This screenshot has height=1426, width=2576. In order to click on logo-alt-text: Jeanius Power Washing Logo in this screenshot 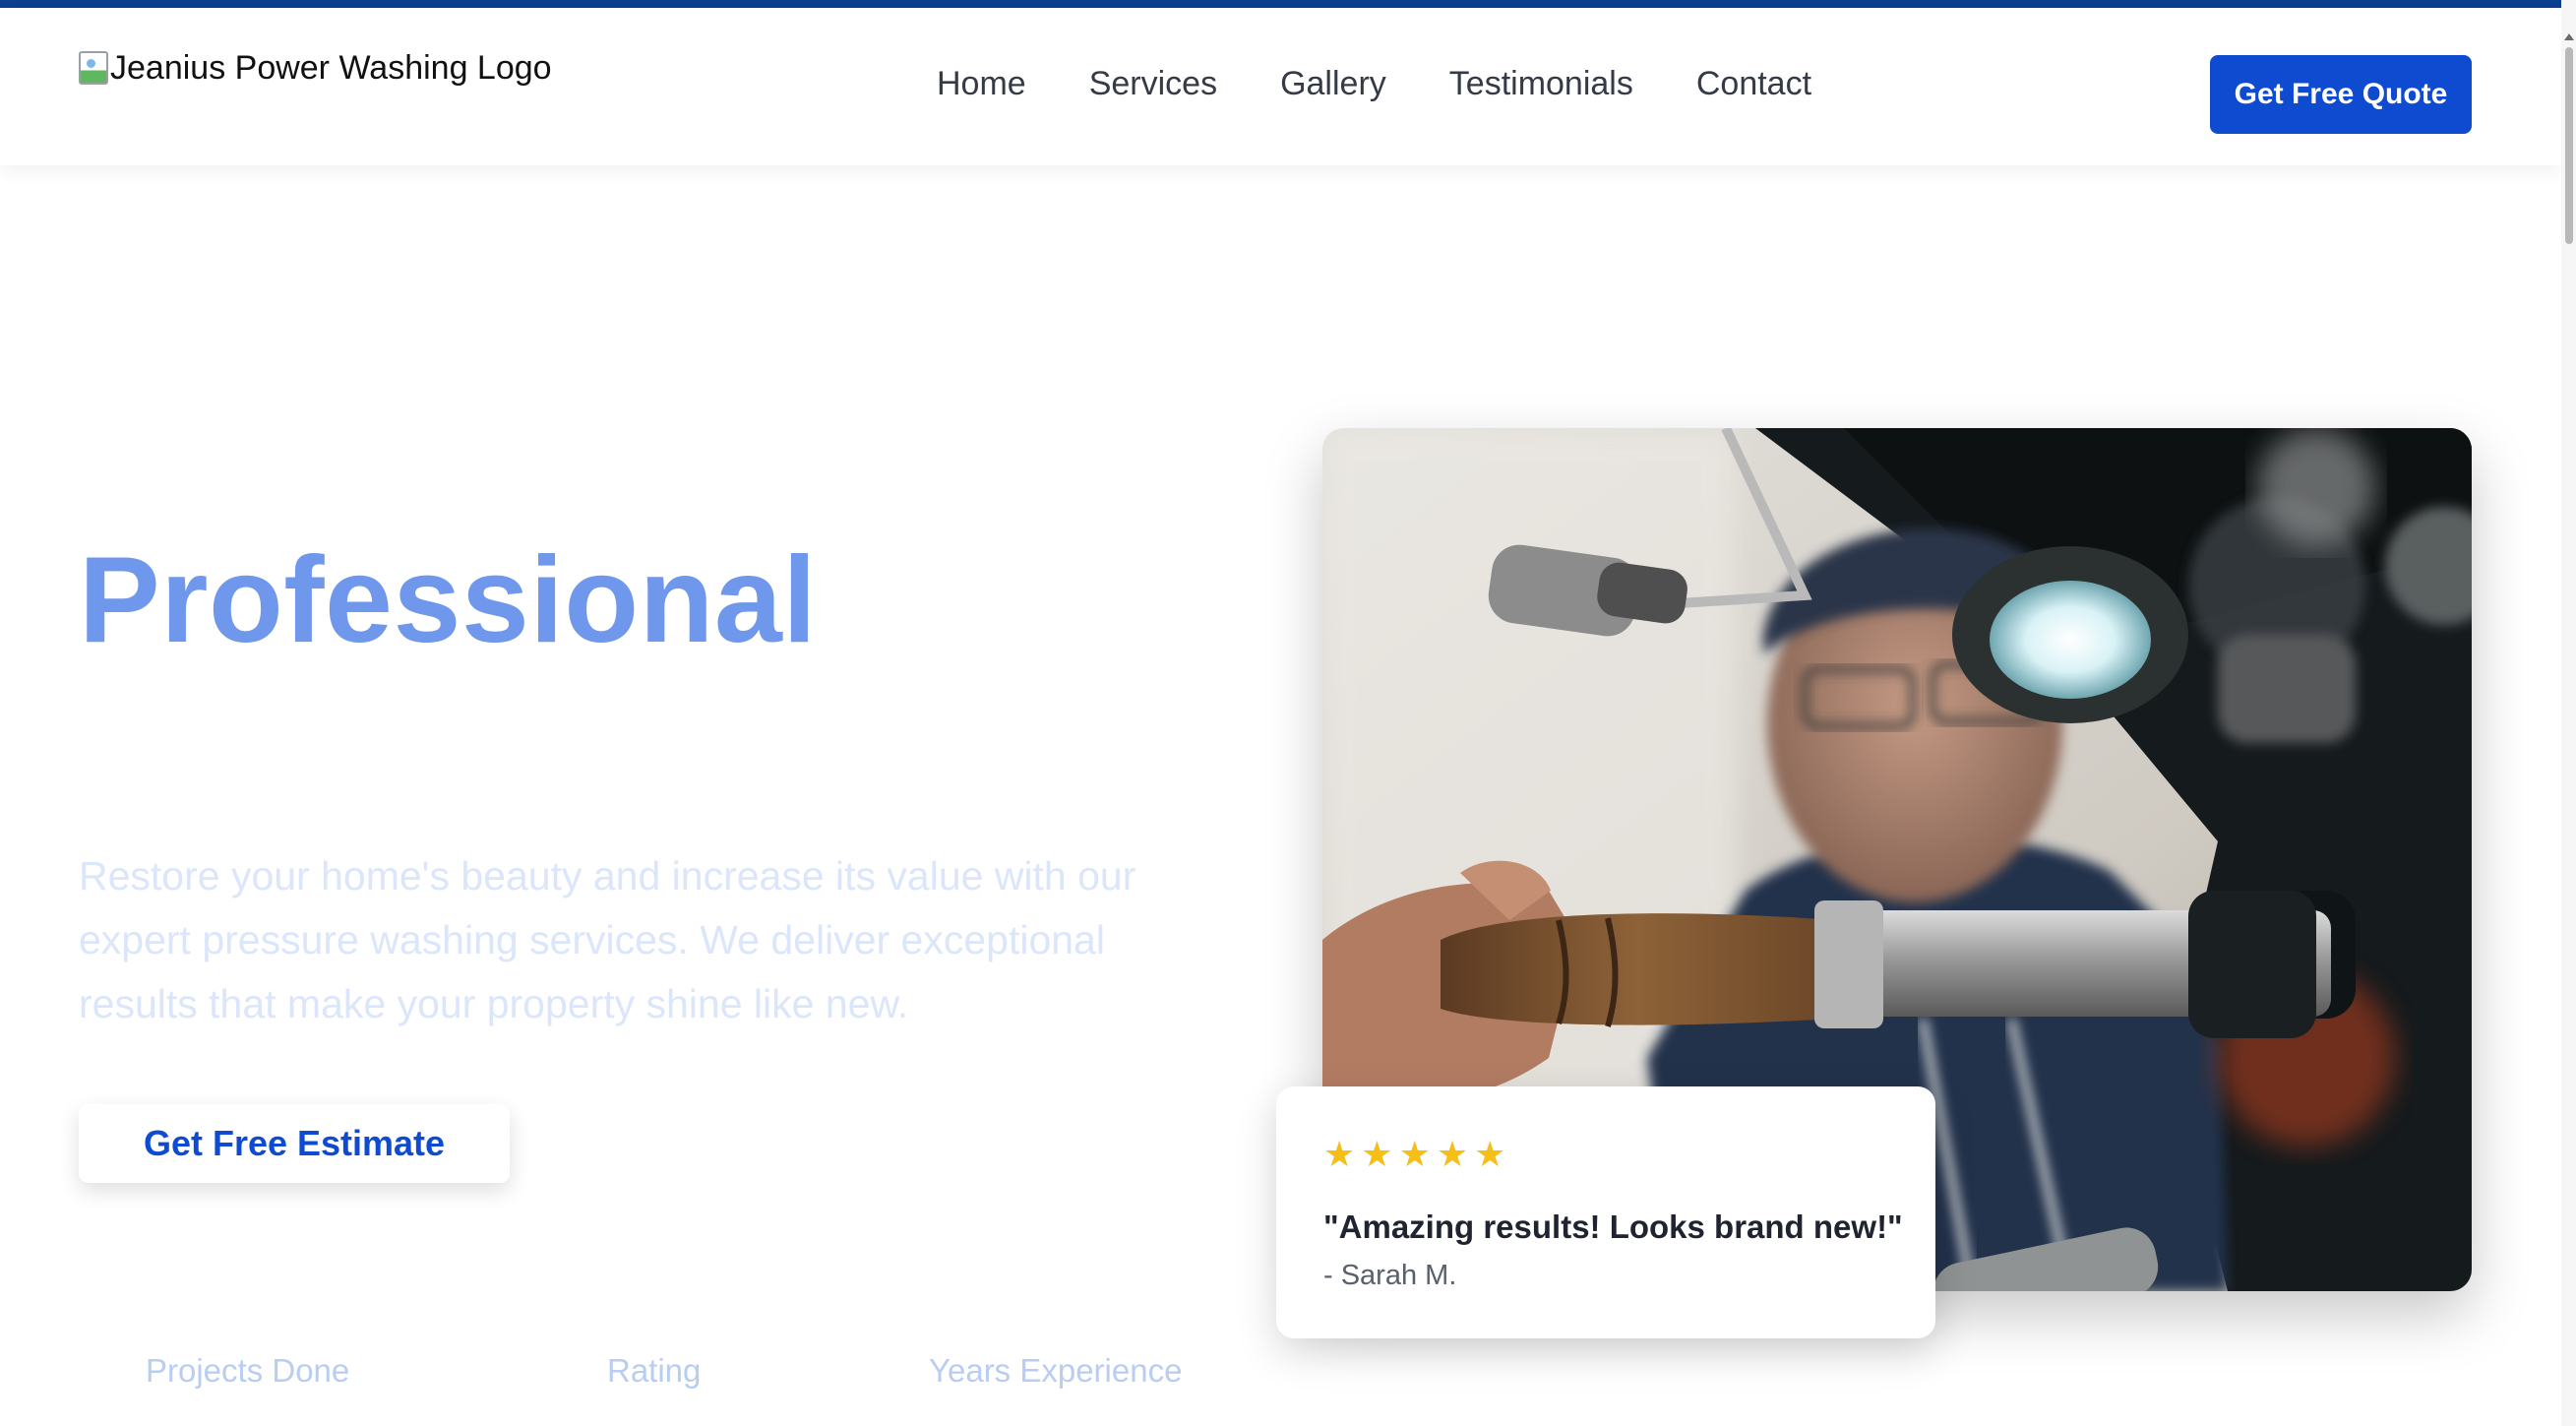, I will do `click(331, 67)`.